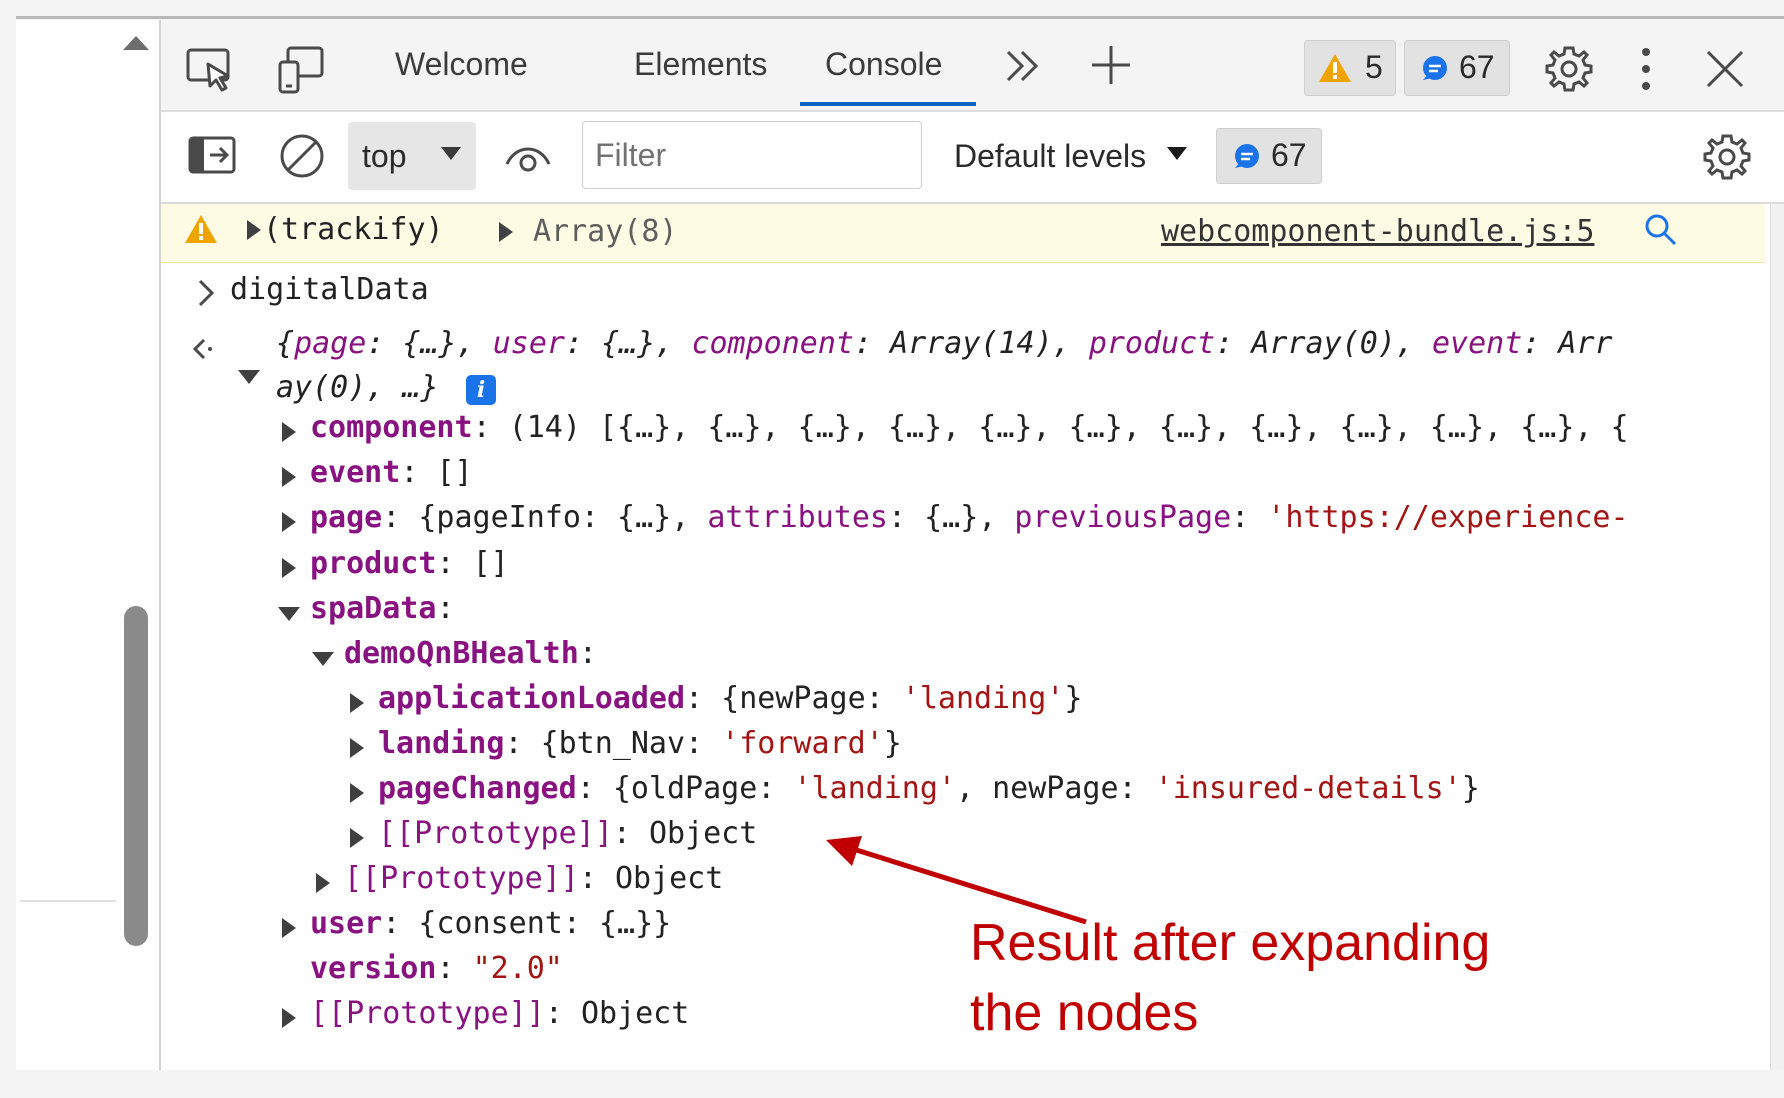  Describe the element at coordinates (956, 880) in the screenshot. I see `annotation-arrow-icon` at that location.